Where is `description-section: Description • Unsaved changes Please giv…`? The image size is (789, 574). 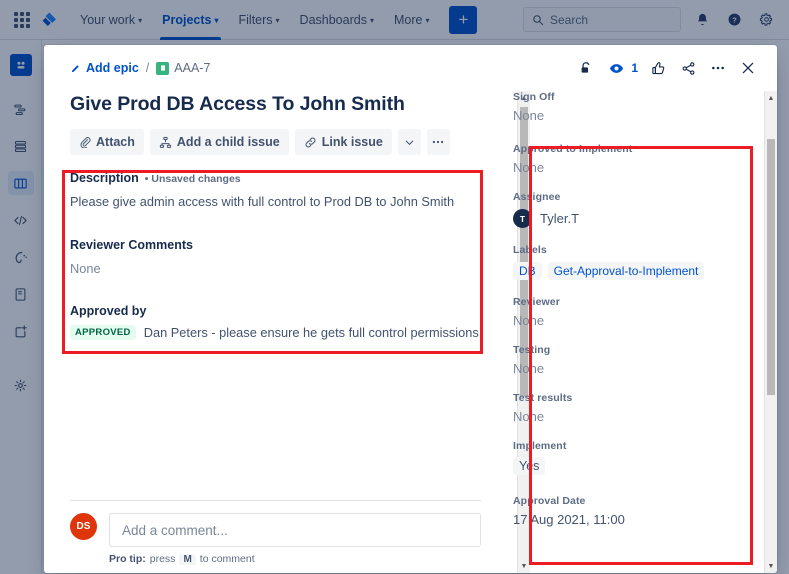 description-section: Description • Unsaved changes Please giv… is located at coordinates (275, 191).